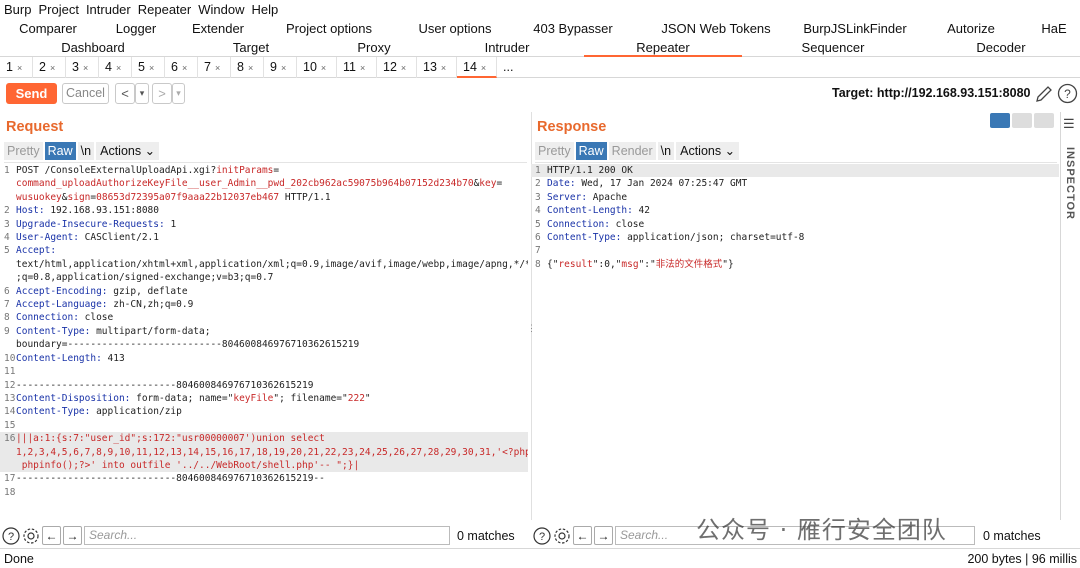 This screenshot has width=1080, height=568. Describe the element at coordinates (93, 47) in the screenshot. I see `tool-tab: Dashboard` at that location.